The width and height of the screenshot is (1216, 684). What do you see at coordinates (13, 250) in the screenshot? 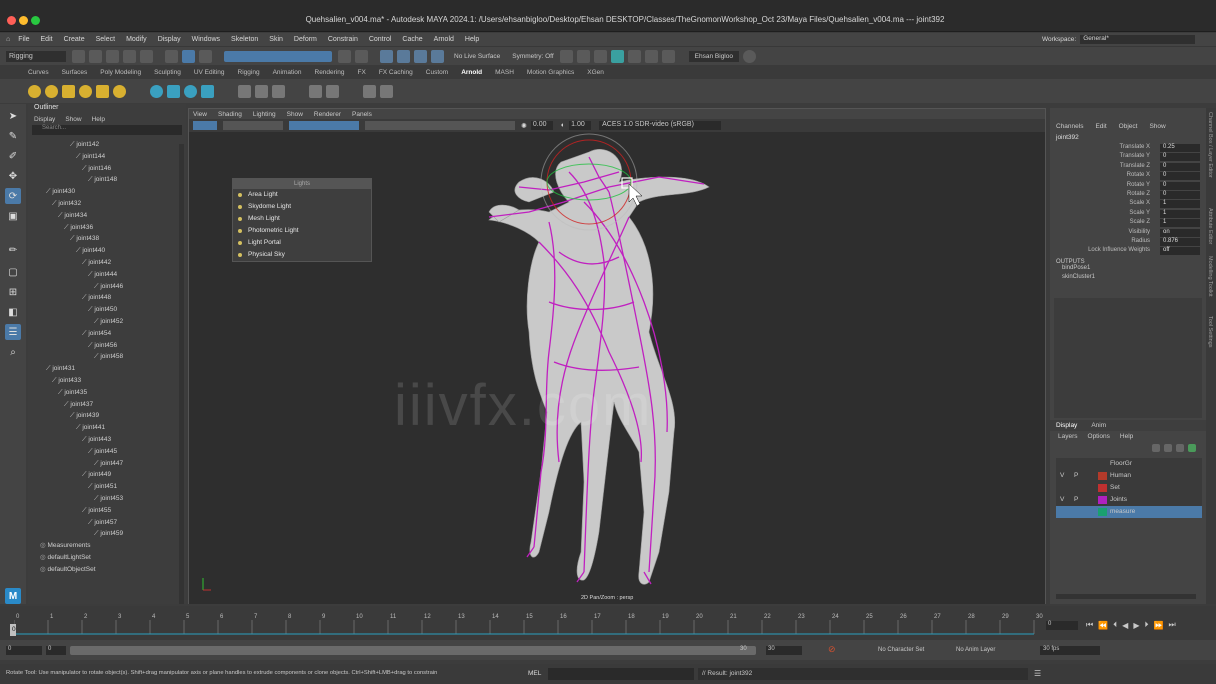
I see `last-tool-icon: ✏` at bounding box center [13, 250].